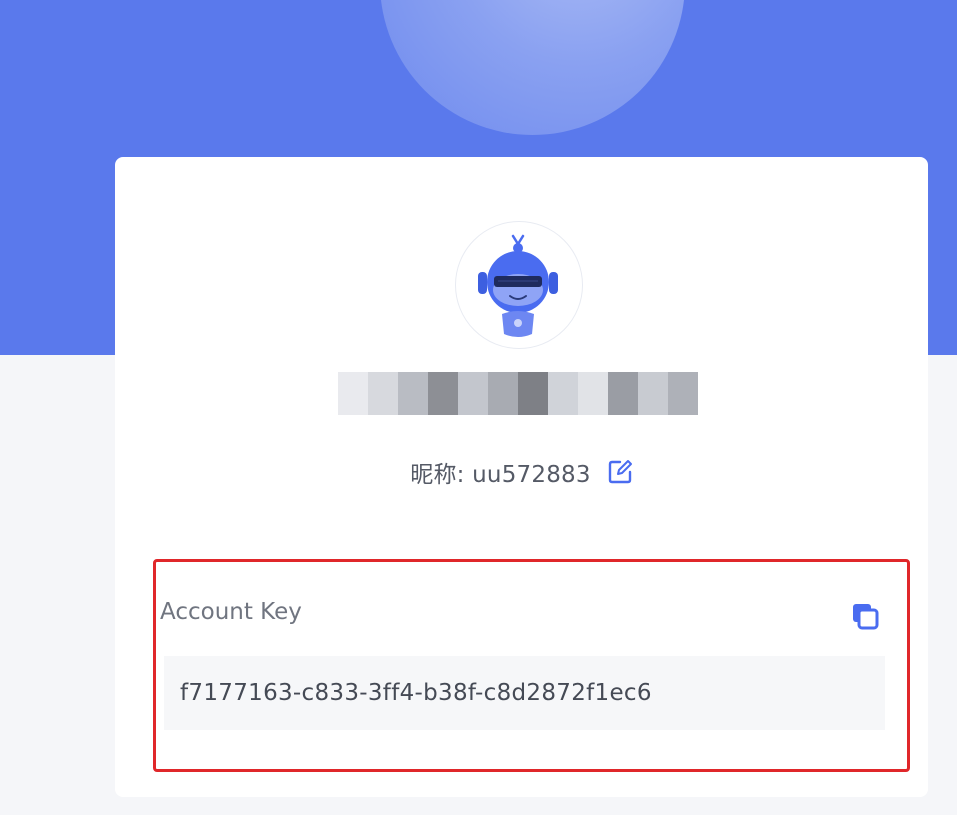 The height and width of the screenshot is (815, 957). What do you see at coordinates (500, 475) in the screenshot?
I see `nickname-label: 昵称: uu572883` at bounding box center [500, 475].